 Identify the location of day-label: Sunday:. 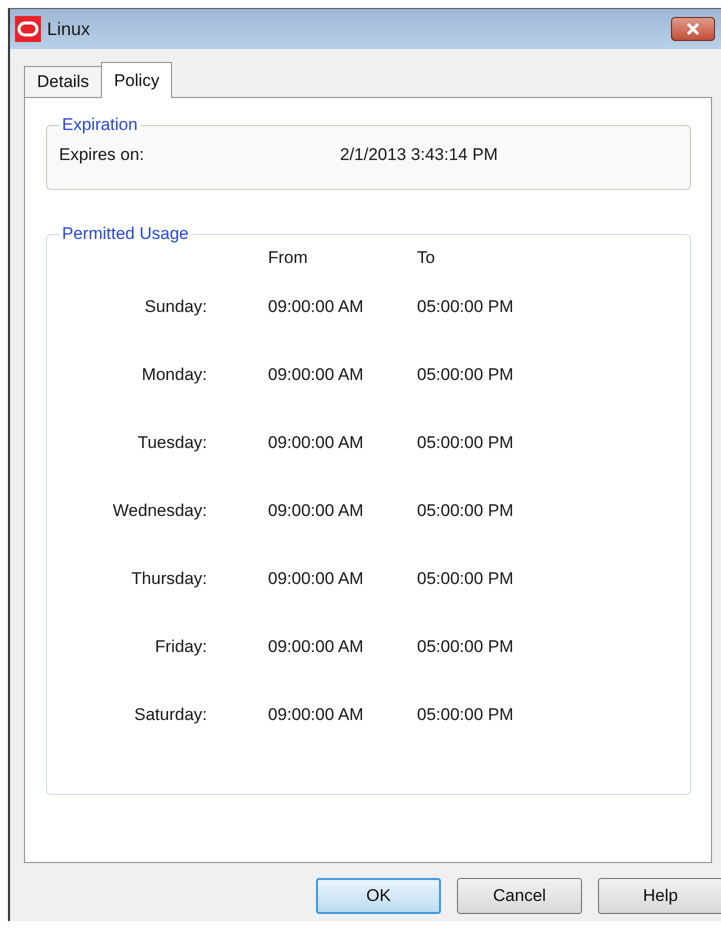
(175, 307).